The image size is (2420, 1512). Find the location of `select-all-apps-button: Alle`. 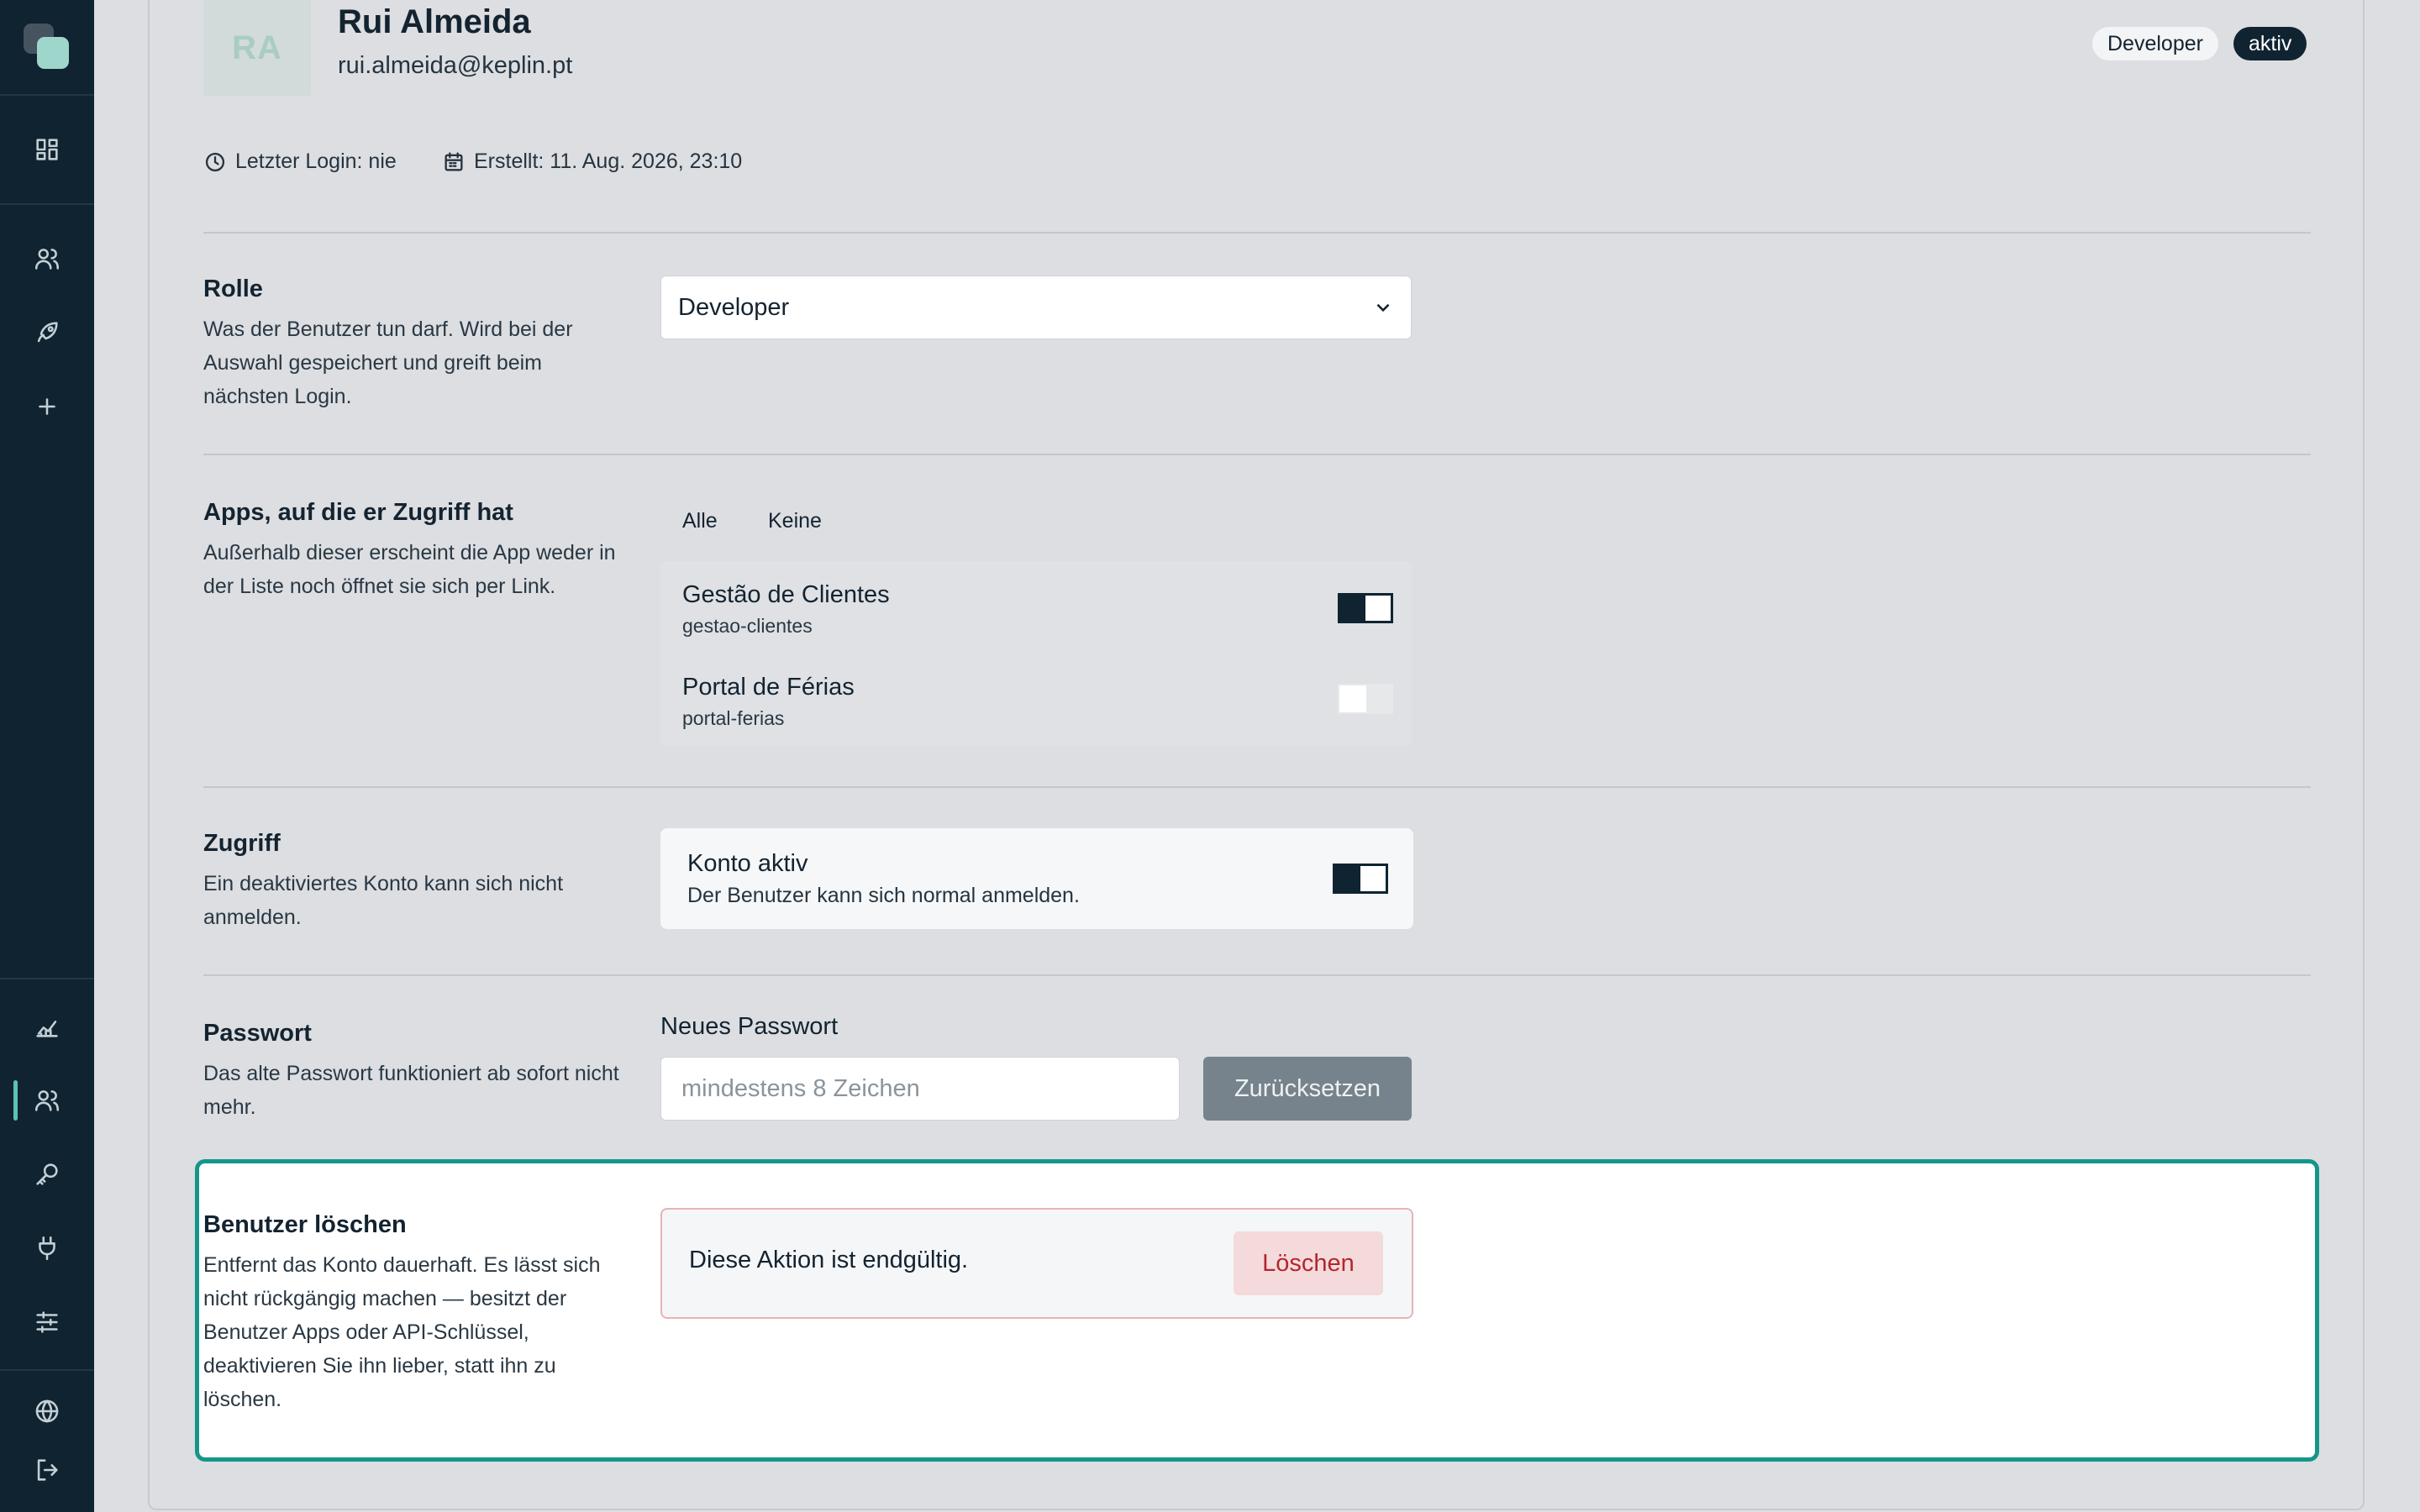

select-all-apps-button: Alle is located at coordinates (700, 521).